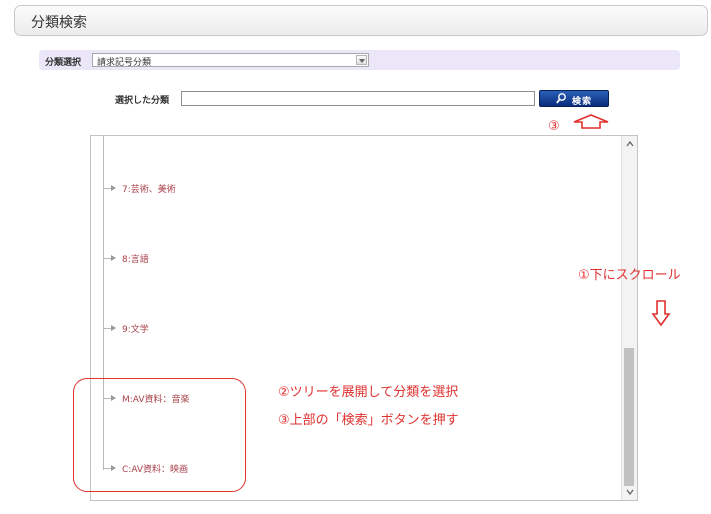 This screenshot has width=711, height=514. What do you see at coordinates (135, 328) in the screenshot?
I see `tree-node-label: 9:文学` at bounding box center [135, 328].